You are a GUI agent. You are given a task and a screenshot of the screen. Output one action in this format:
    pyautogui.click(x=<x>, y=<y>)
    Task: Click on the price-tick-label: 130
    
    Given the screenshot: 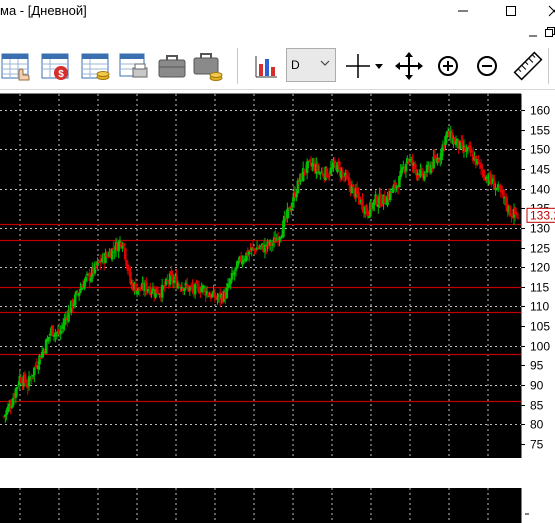 What is the action you would take?
    pyautogui.click(x=540, y=229)
    